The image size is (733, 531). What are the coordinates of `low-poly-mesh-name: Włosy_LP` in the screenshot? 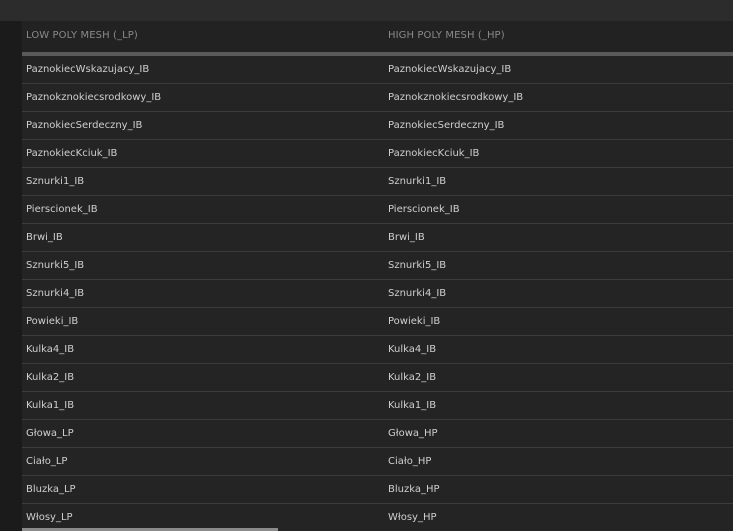 It's located at (49, 517).